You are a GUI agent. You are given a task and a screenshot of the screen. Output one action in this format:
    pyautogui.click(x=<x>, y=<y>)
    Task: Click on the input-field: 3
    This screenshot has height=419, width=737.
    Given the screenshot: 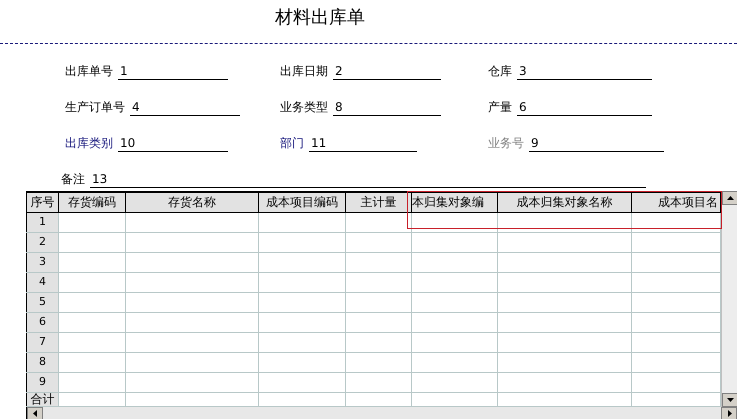 What is the action you would take?
    pyautogui.click(x=584, y=71)
    